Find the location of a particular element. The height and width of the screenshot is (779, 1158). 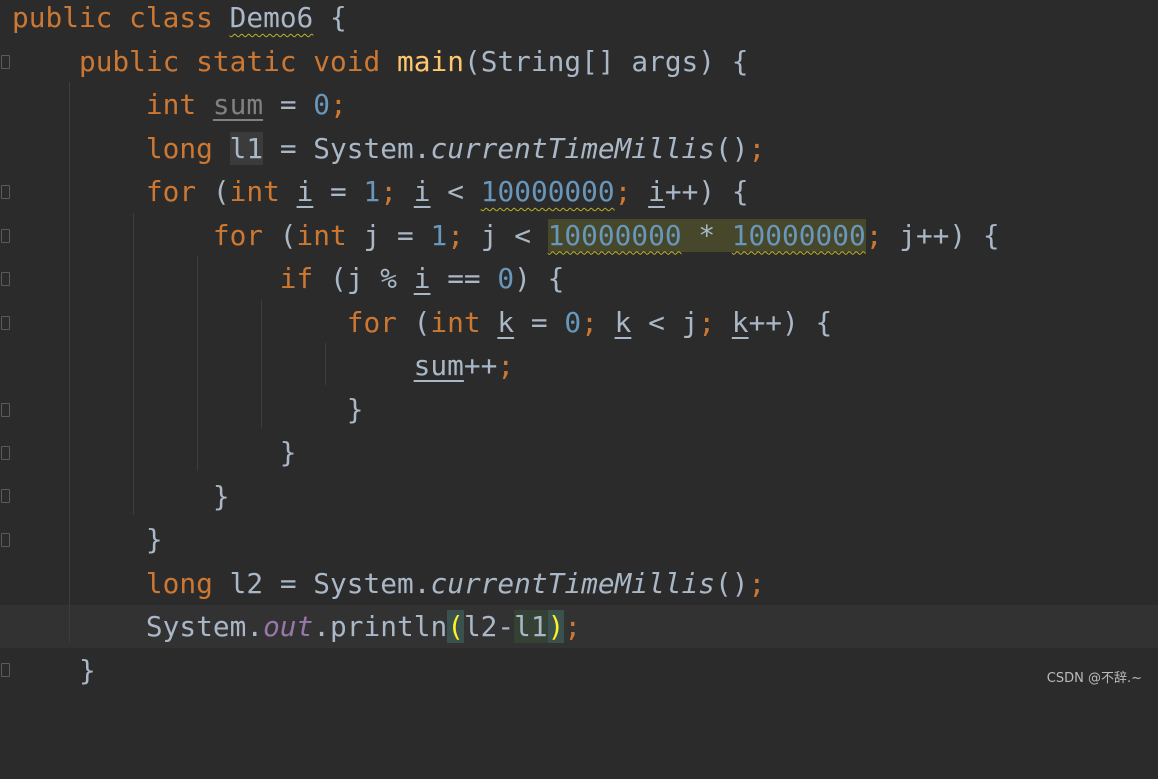

watermark: CSDN @不辞.~ is located at coordinates (1094, 678).